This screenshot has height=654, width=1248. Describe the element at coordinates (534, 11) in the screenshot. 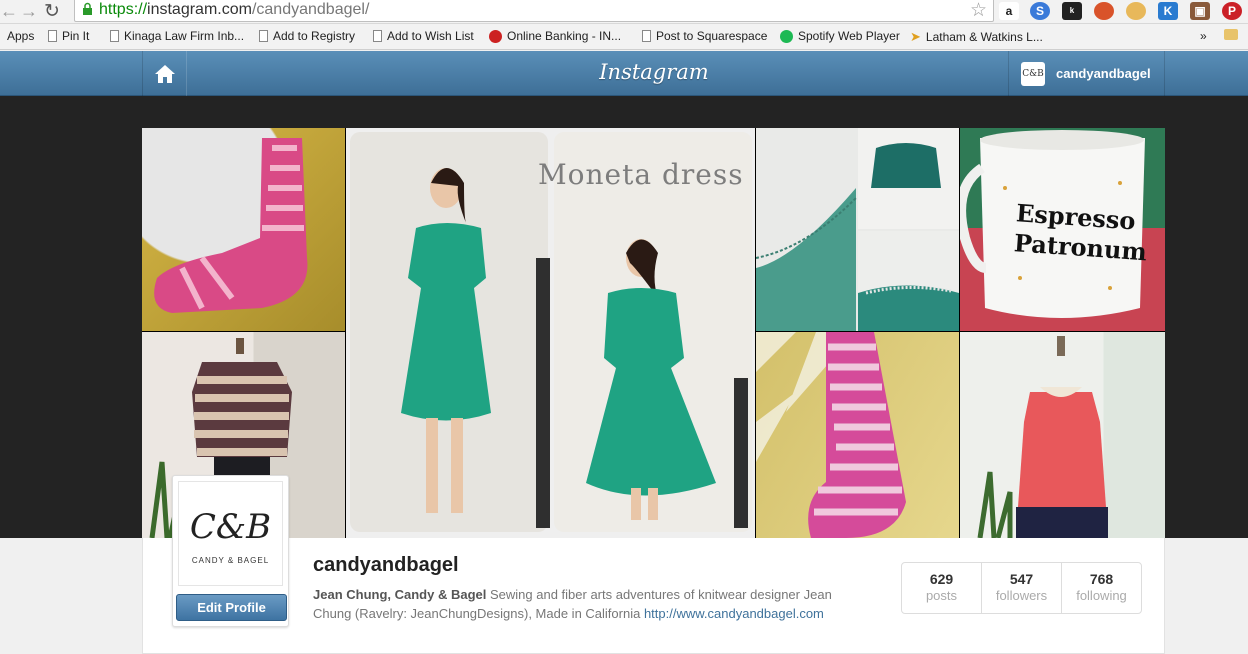

I see `address-bar: https://instagram.com/candyandbagel/ ☆` at that location.